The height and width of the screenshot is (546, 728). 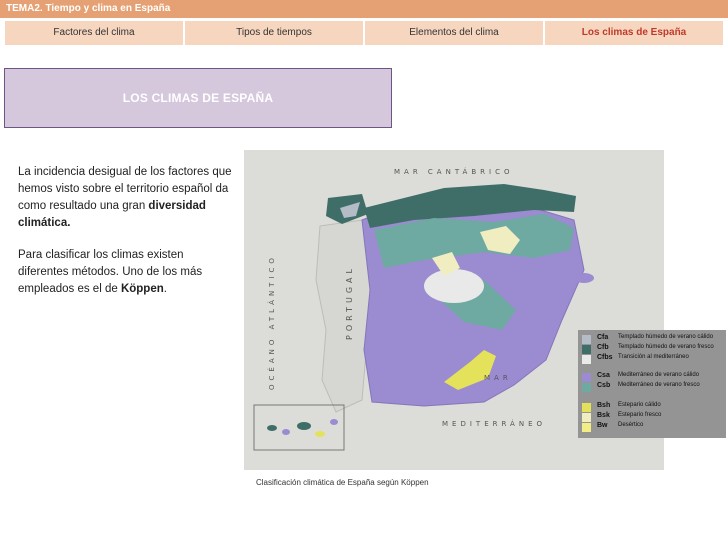 I want to click on legend-swatch-bw, so click(x=586, y=427).